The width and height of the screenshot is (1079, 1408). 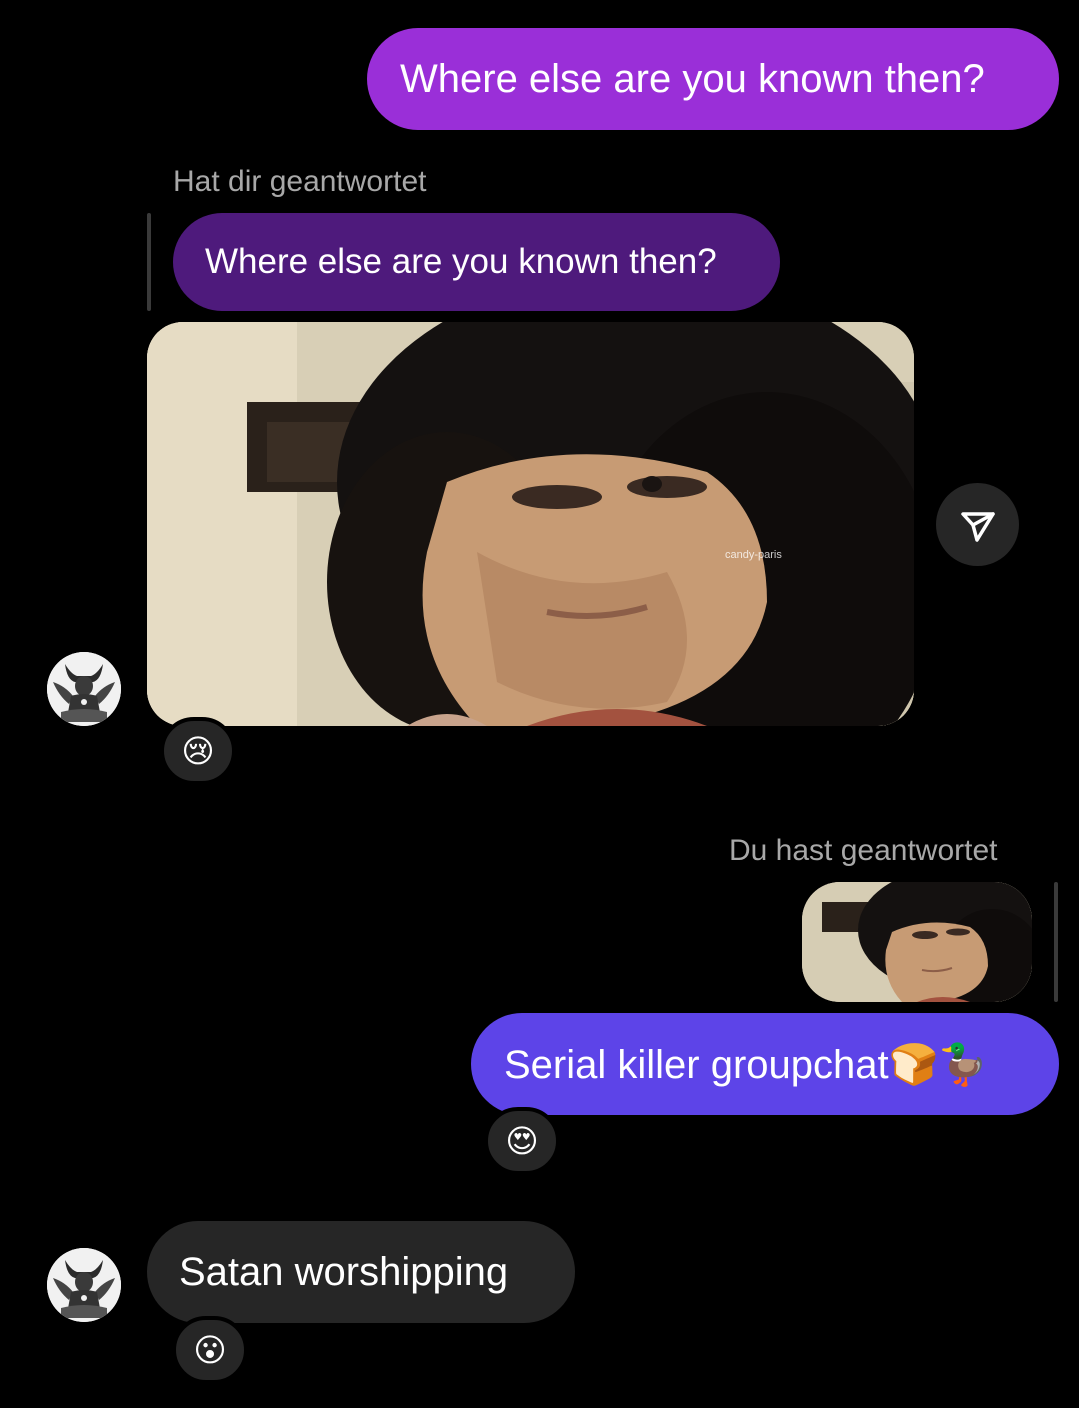 I want to click on heart-eyes-emoji: 😍, so click(x=522, y=1141).